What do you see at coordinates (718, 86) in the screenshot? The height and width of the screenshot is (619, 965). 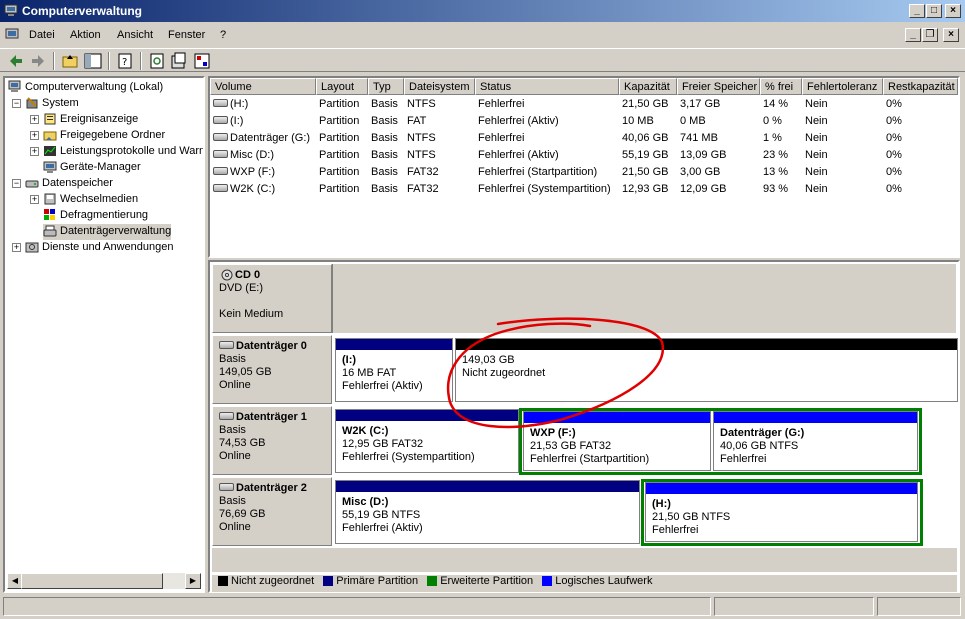 I see `column-header-free-space: Freier Speicher` at bounding box center [718, 86].